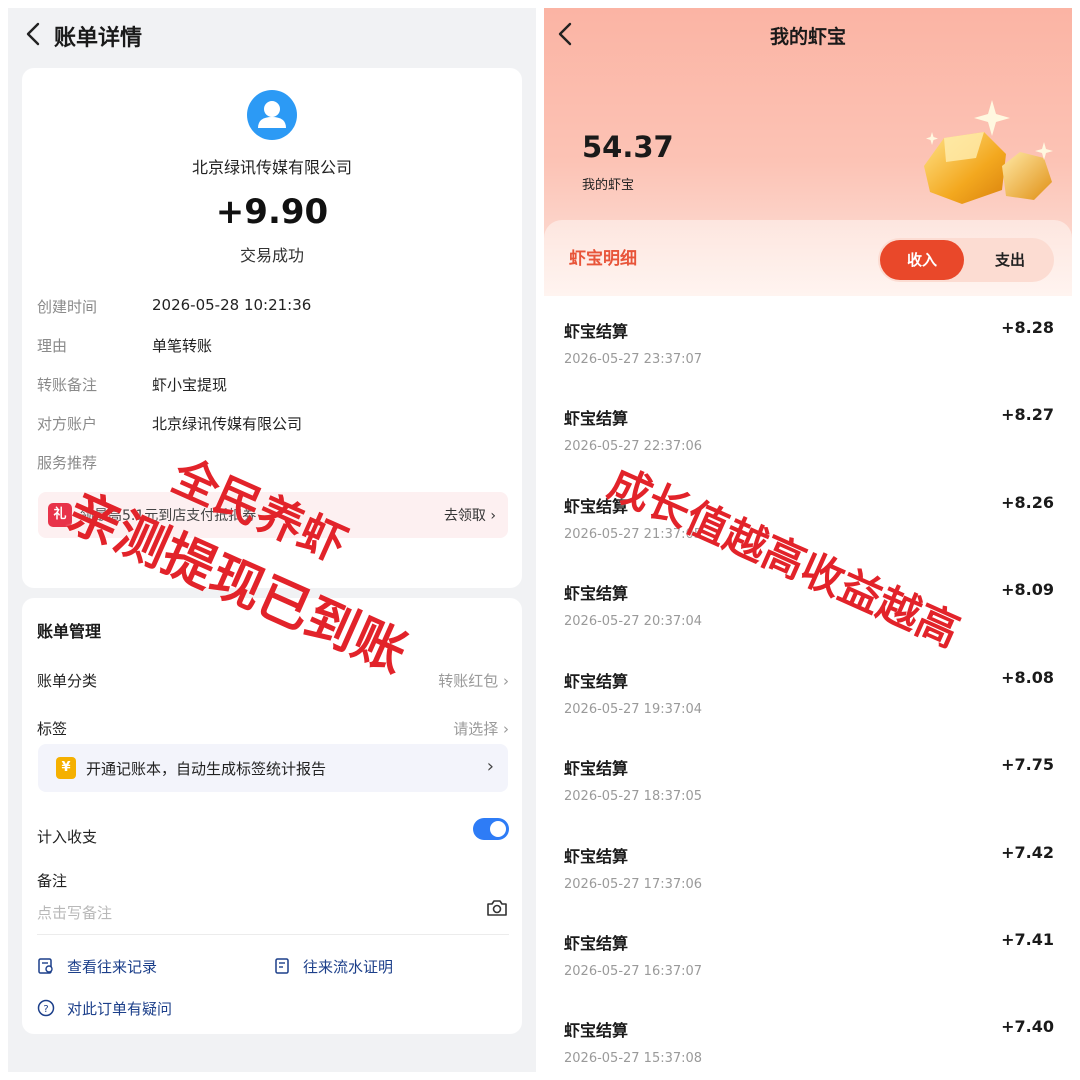  What do you see at coordinates (1027, 677) in the screenshot?
I see `record-amount: +8.08` at bounding box center [1027, 677].